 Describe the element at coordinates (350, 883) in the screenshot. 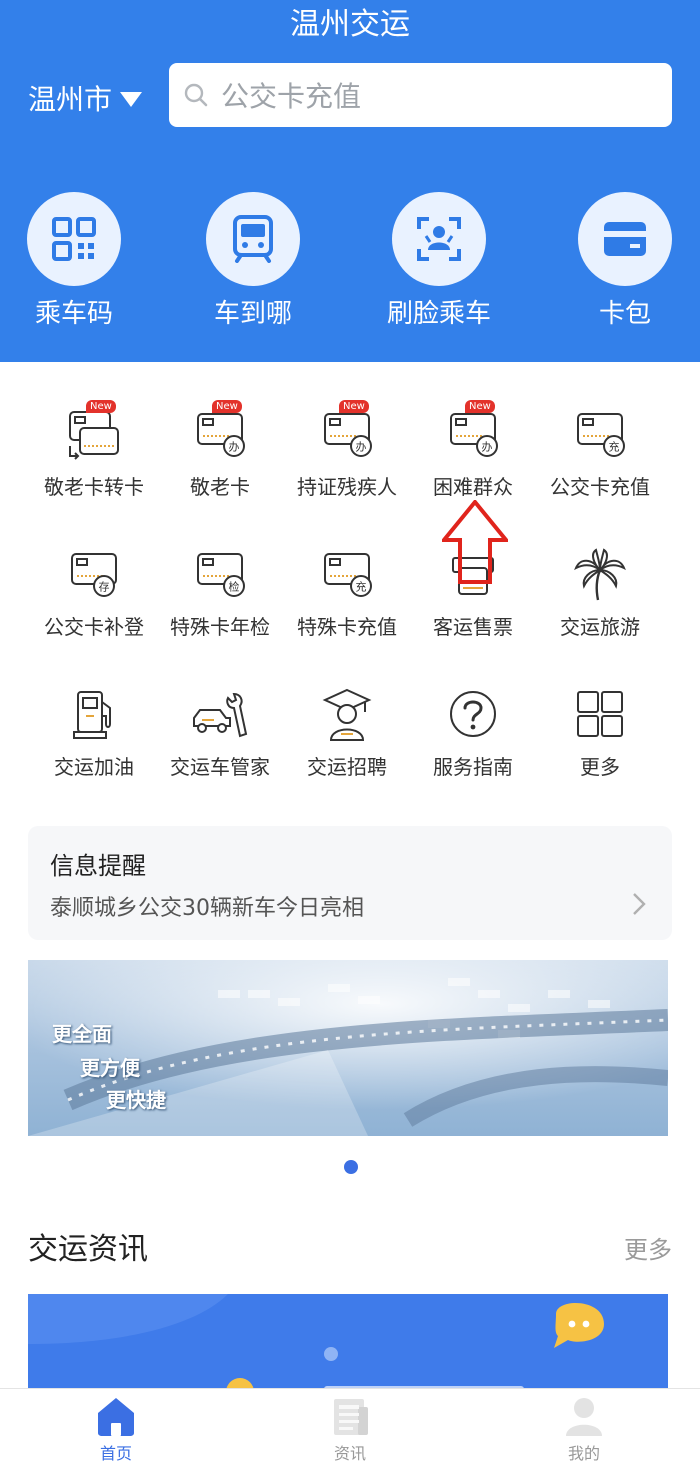

I see `info-reminder-card: 信息提醒 泰顺城乡公交30辆新车今日亮相` at that location.